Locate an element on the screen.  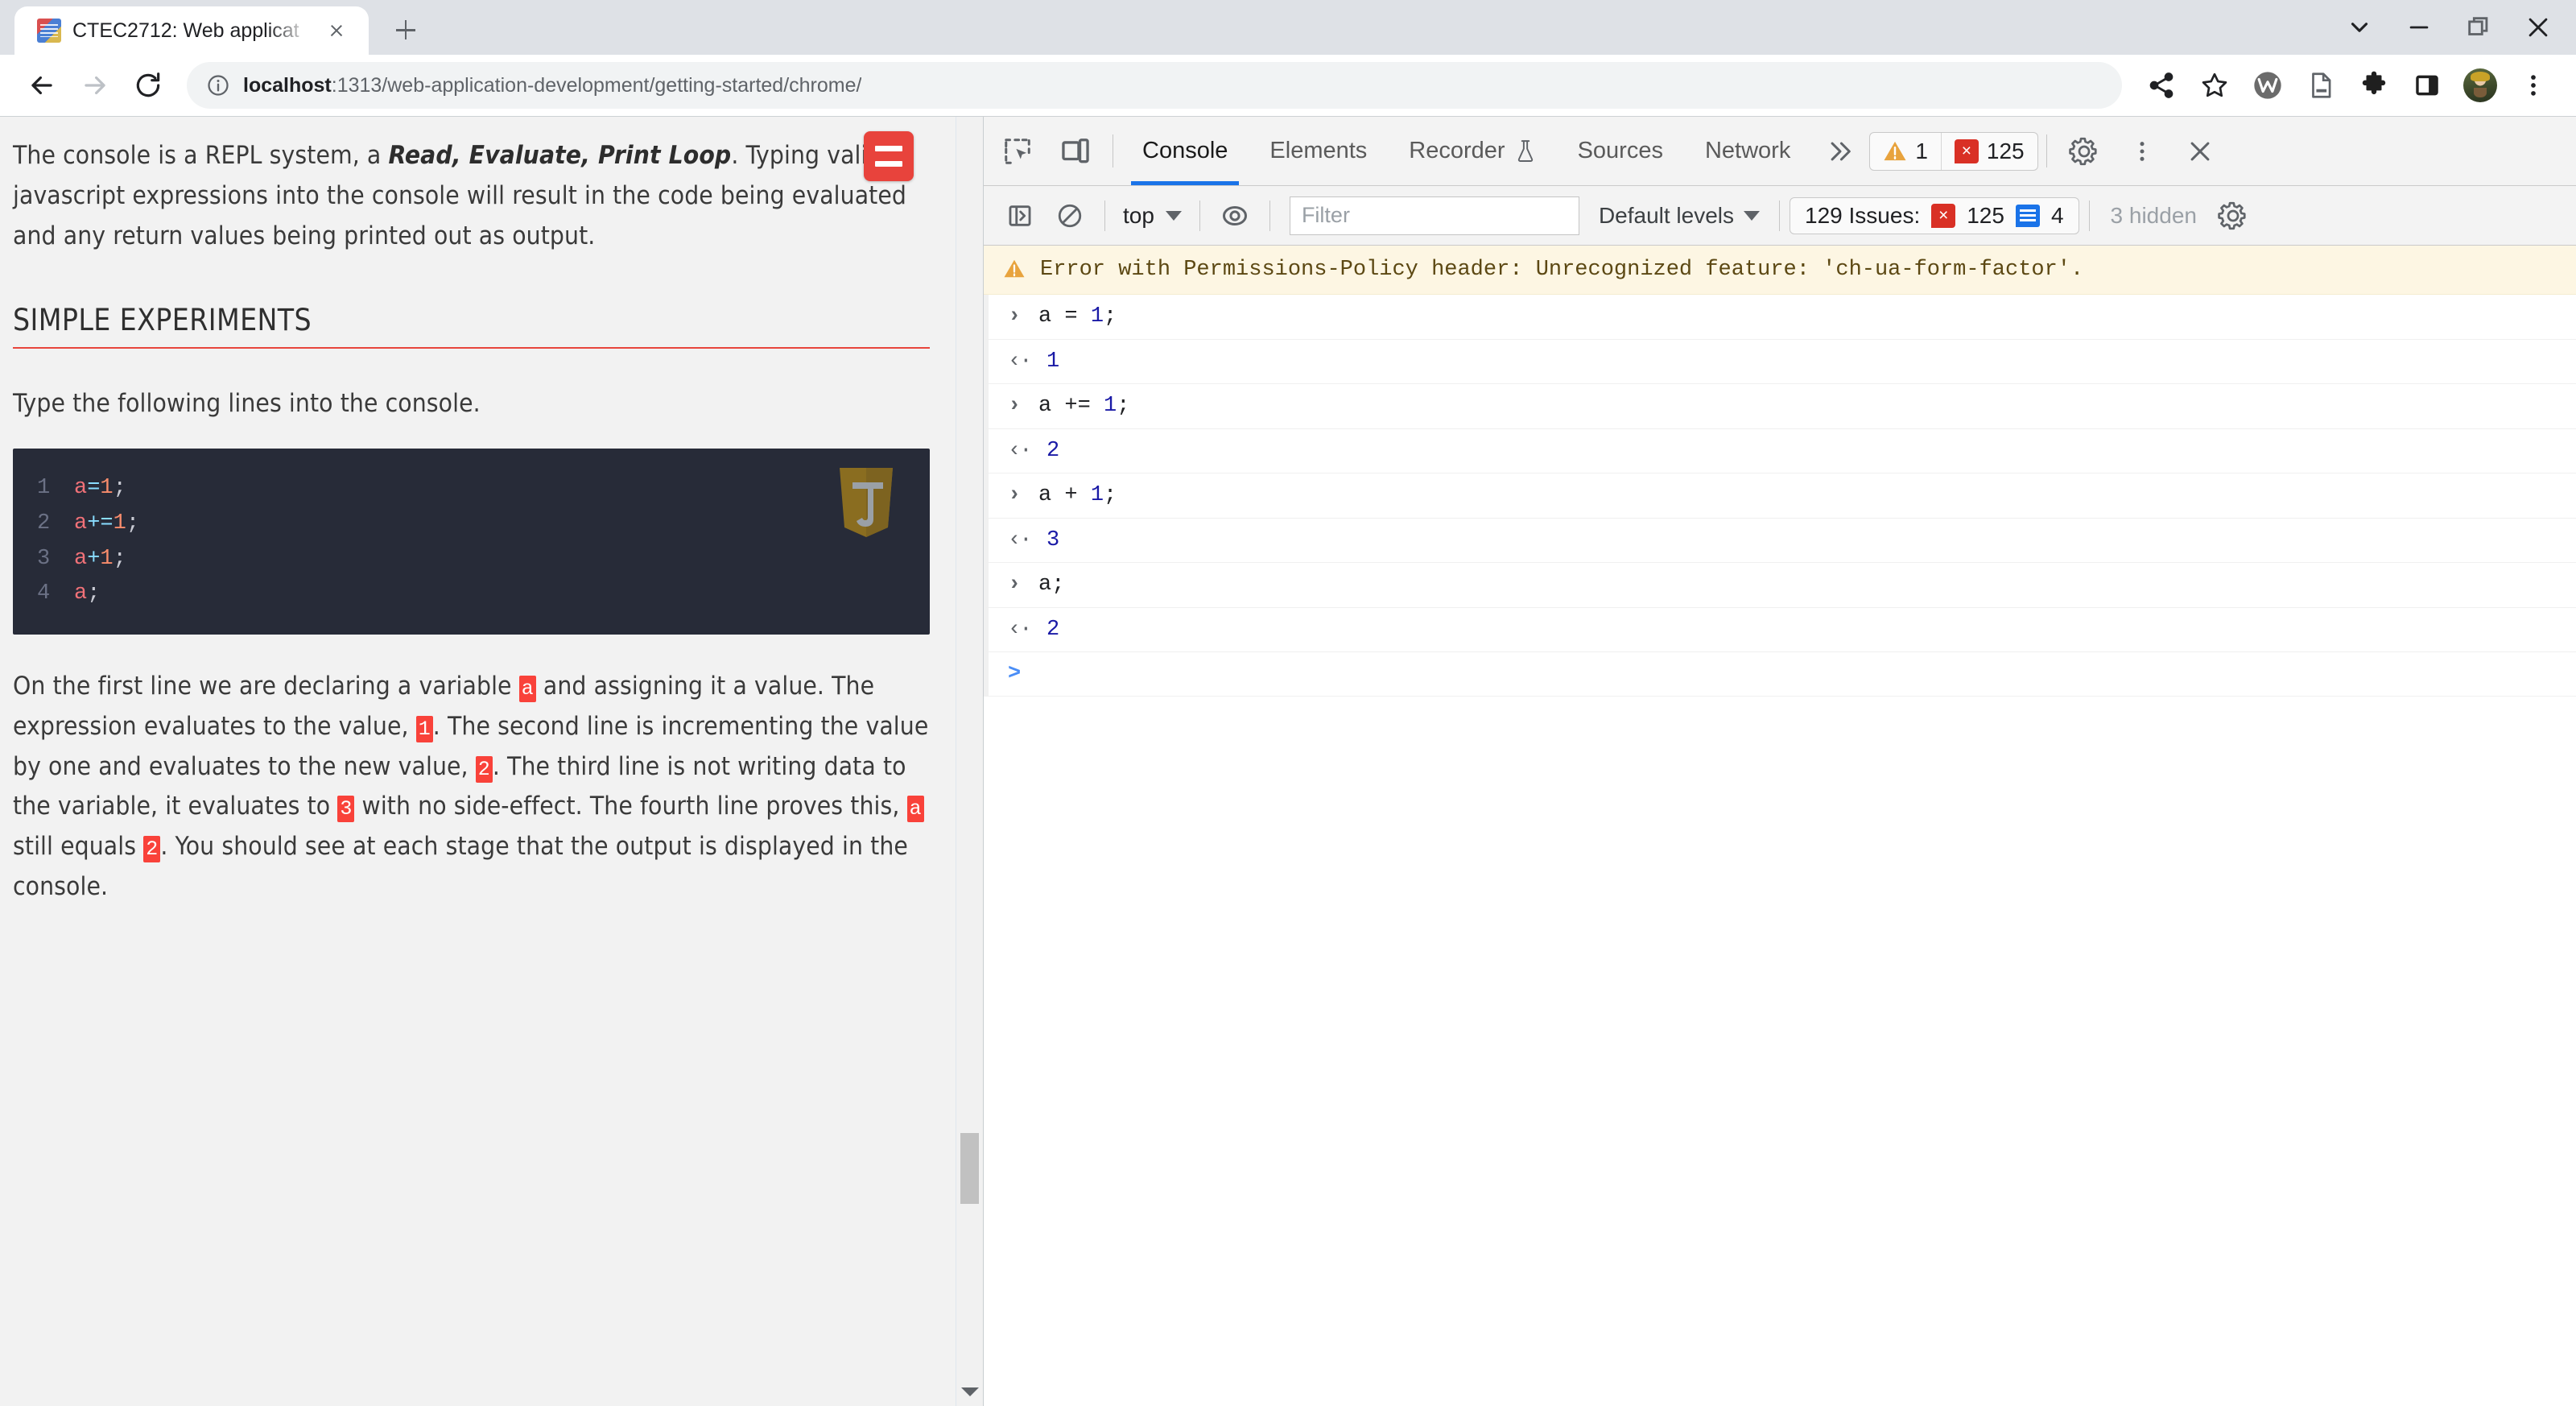
inline-code-2: 2 is located at coordinates (484, 769).